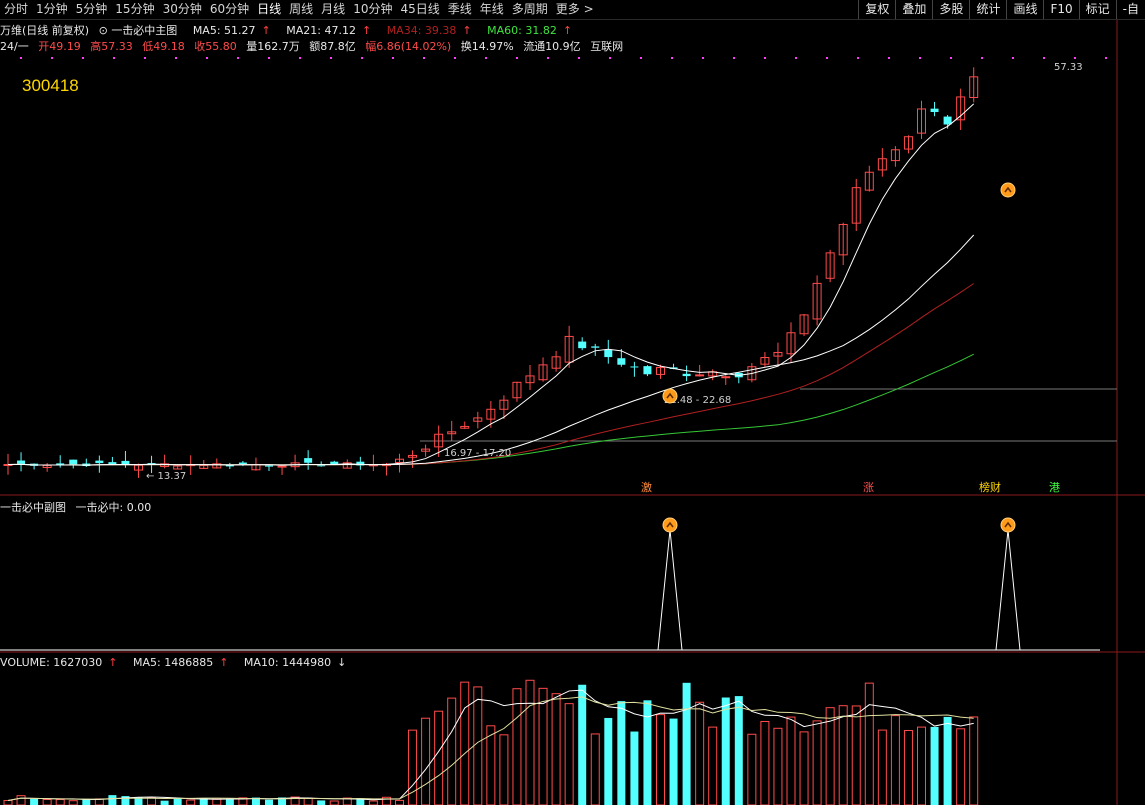  I want to click on low-price-label: ← 13.37, so click(166, 476).